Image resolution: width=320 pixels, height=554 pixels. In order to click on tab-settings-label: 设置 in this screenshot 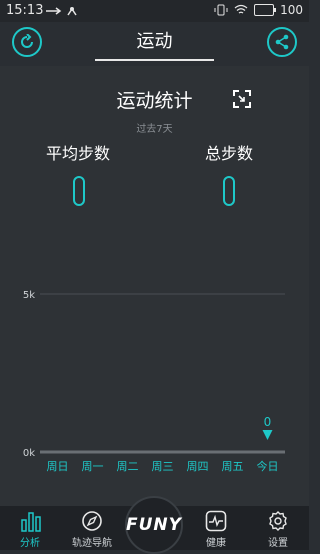, I will do `click(278, 543)`.